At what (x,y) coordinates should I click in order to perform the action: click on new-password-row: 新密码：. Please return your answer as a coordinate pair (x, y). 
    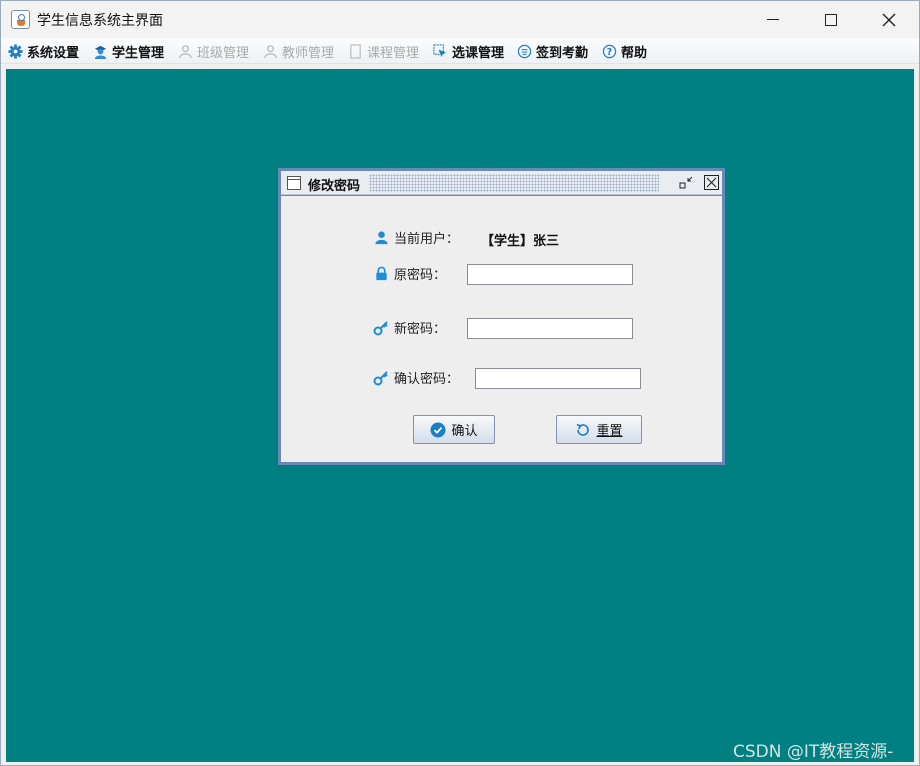
    Looking at the image, I should click on (409, 327).